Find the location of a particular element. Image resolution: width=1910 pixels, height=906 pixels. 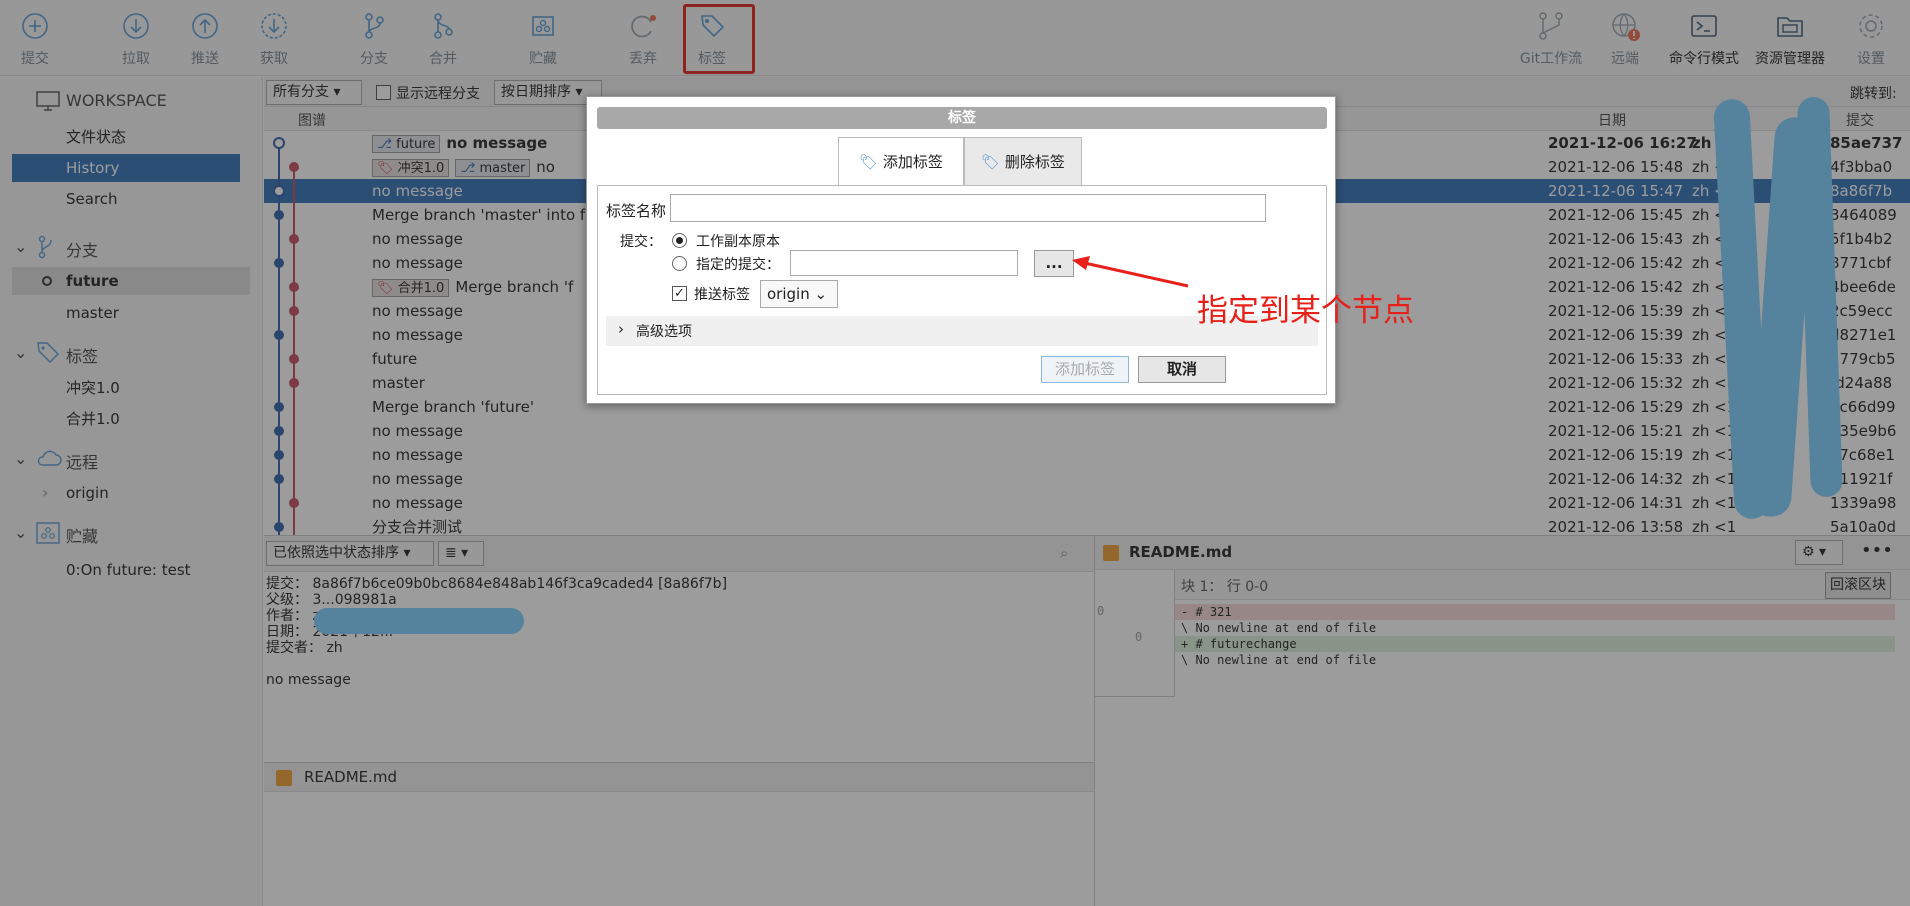

remote-value: origin is located at coordinates (788, 294).